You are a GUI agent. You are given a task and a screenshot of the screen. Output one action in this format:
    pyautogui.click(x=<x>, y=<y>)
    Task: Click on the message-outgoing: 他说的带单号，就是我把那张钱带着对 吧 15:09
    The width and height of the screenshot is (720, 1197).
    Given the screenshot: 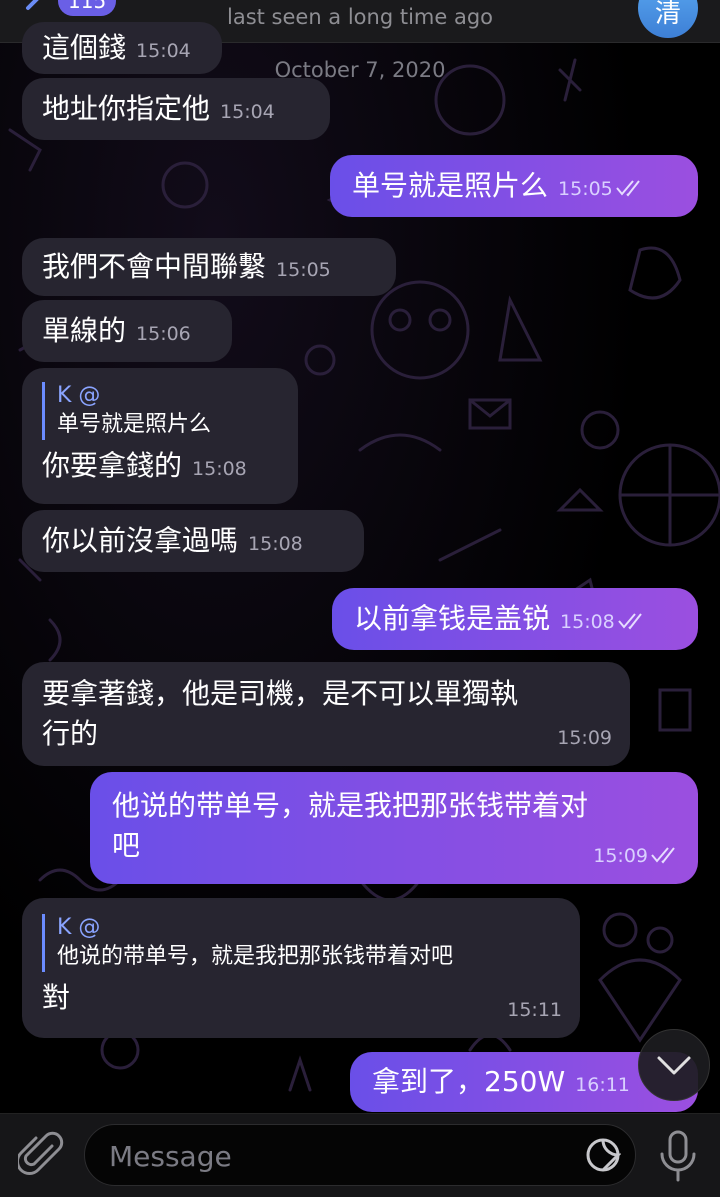 What is the action you would take?
    pyautogui.click(x=394, y=828)
    